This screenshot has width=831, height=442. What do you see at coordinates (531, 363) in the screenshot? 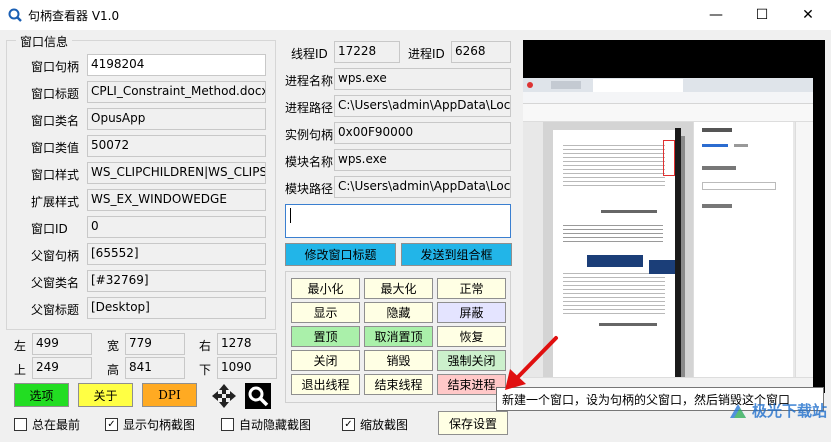
I see `red-arrow-icon` at bounding box center [531, 363].